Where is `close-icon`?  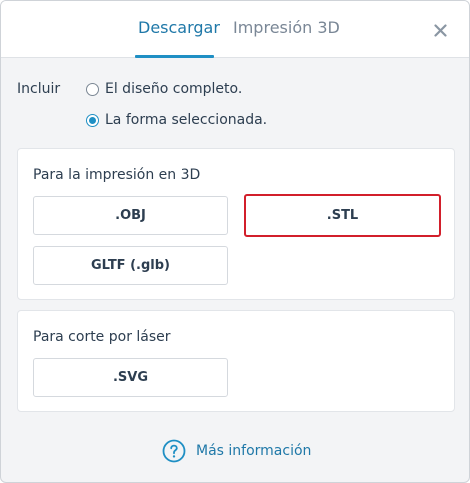
close-icon is located at coordinates (440, 30).